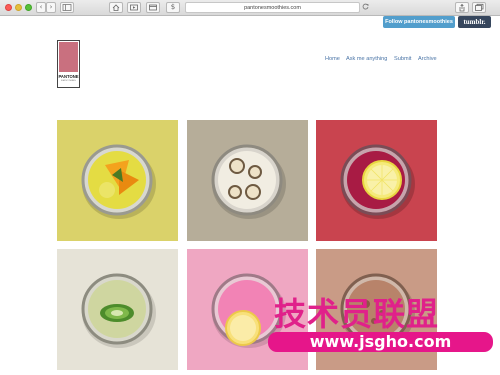  What do you see at coordinates (117, 309) in the screenshot?
I see `smoothie-photo-kiwi` at bounding box center [117, 309].